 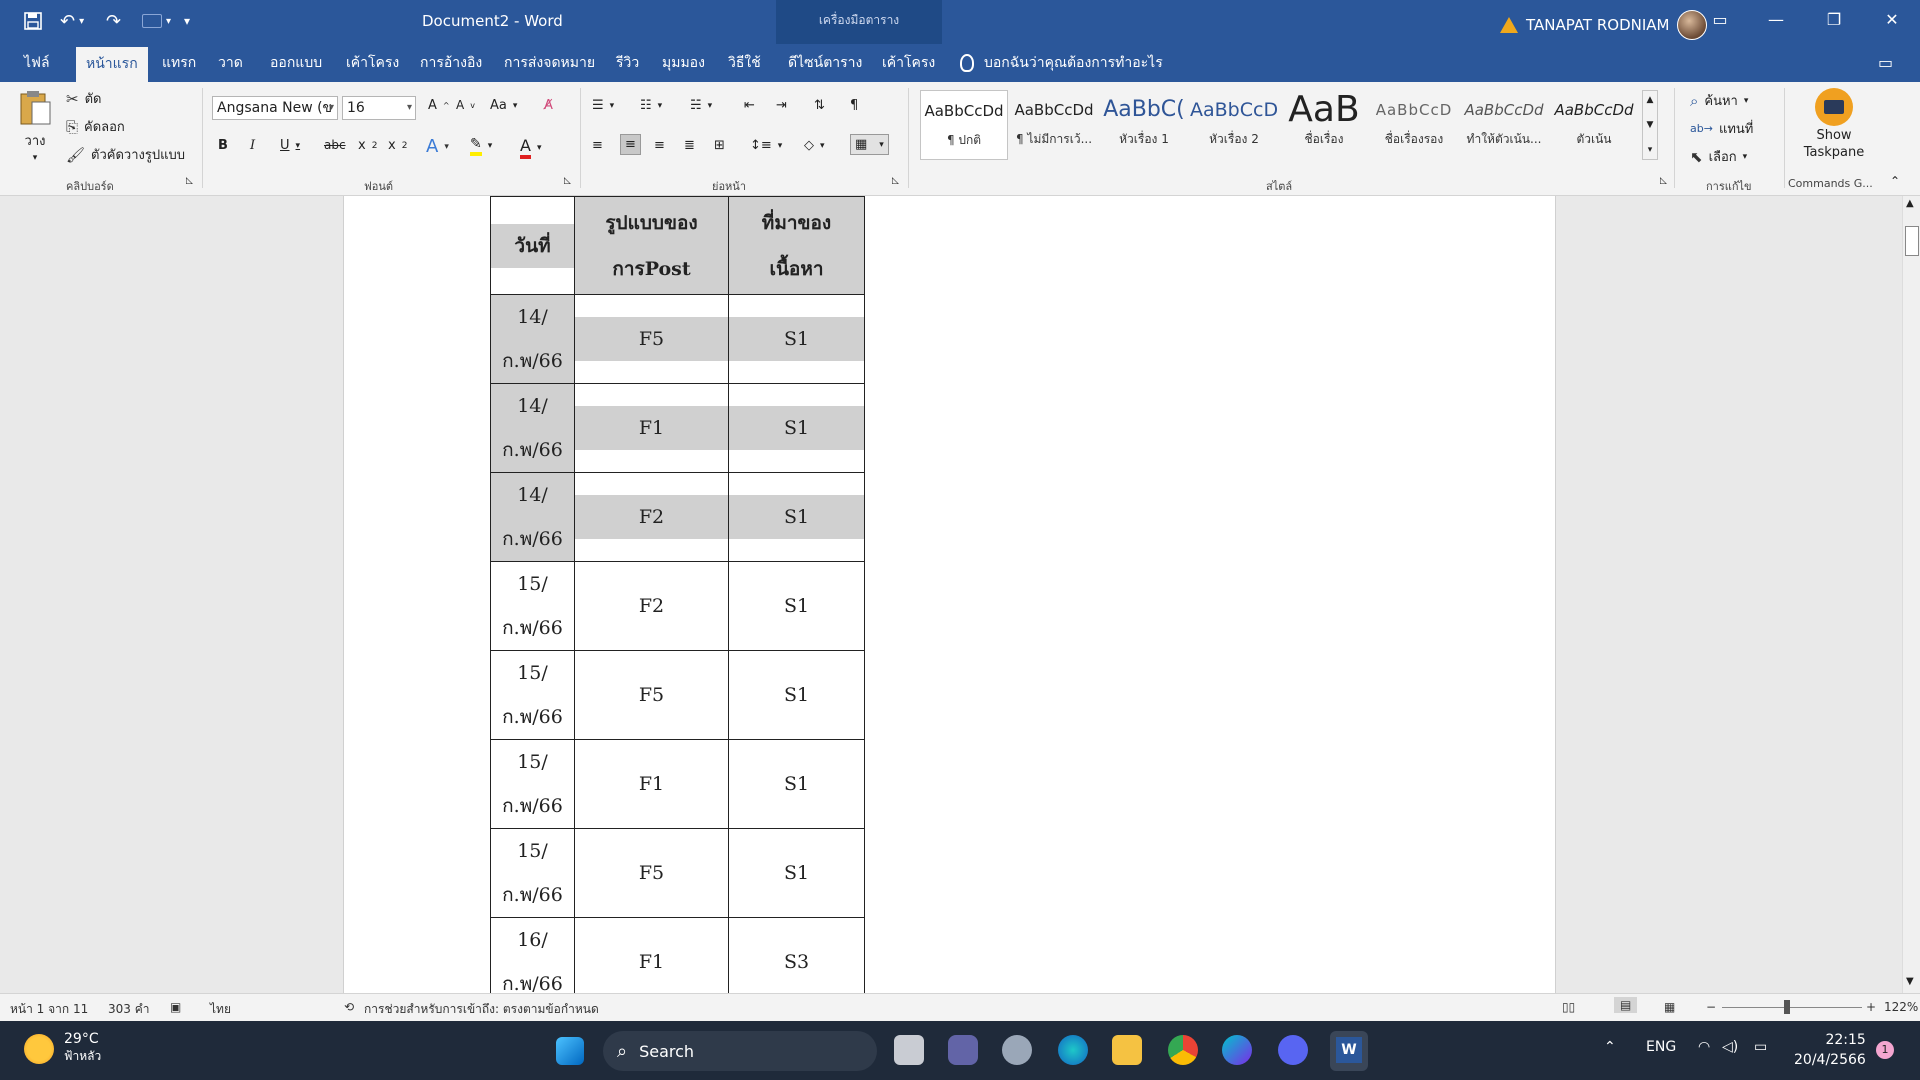 What do you see at coordinates (1610, 1047) in the screenshot?
I see `show-hidden-icons: ⌃` at bounding box center [1610, 1047].